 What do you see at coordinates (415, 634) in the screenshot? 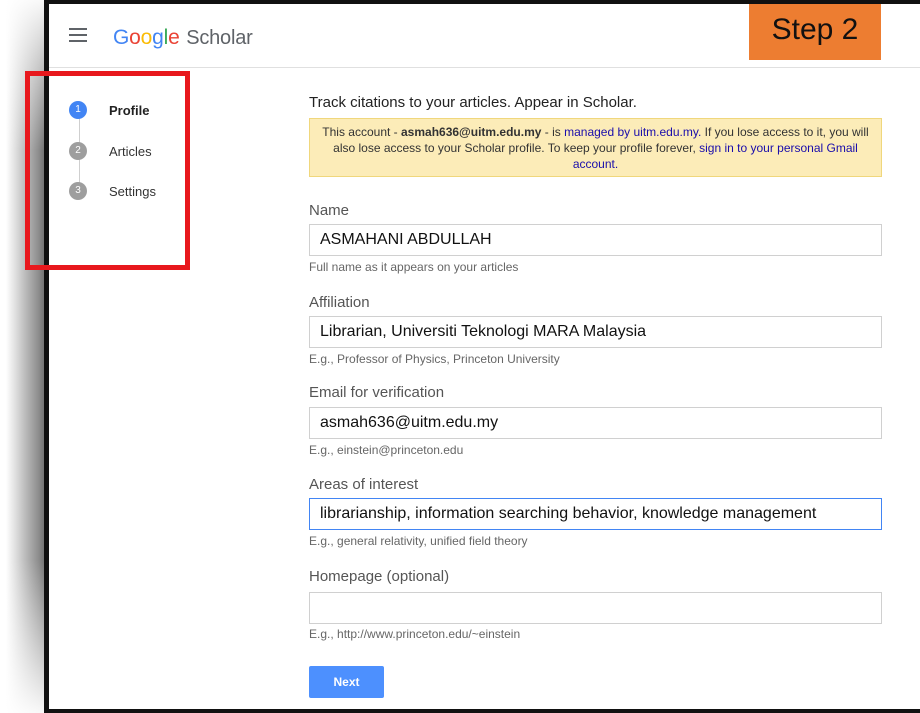
I see `homepage-help: E.g., http://www.princeton.edu/~einstein` at bounding box center [415, 634].